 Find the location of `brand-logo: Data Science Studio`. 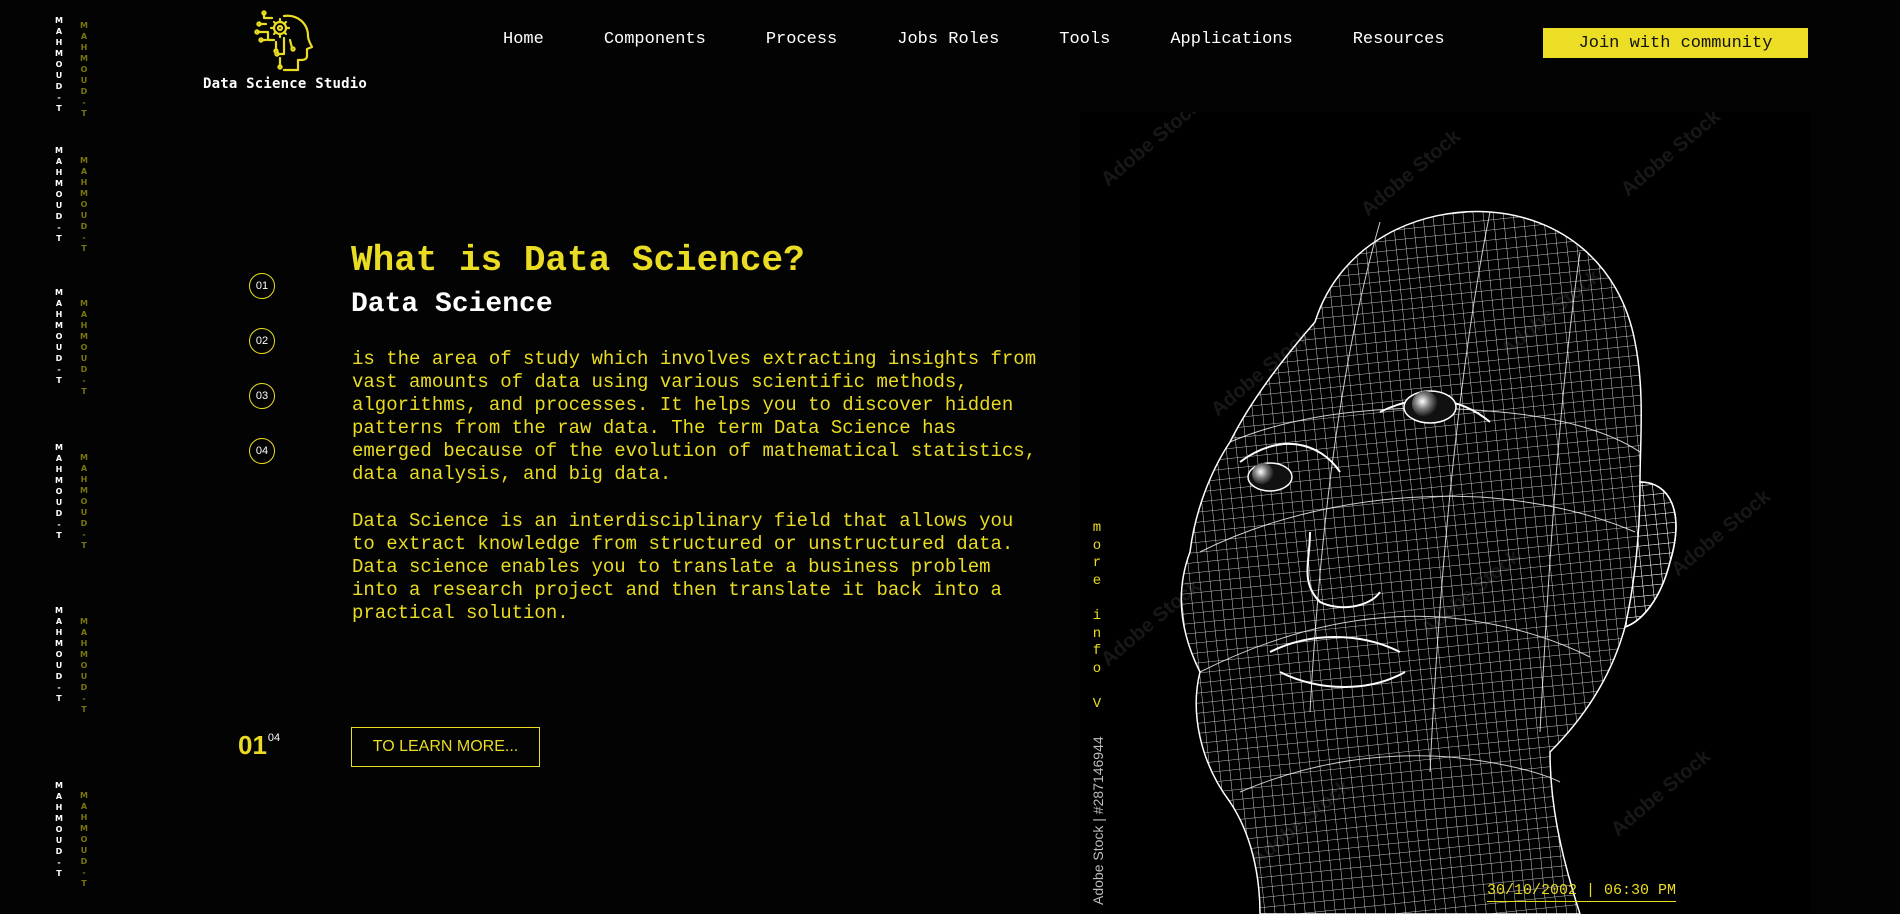

brand-logo: Data Science Studio is located at coordinates (285, 51).